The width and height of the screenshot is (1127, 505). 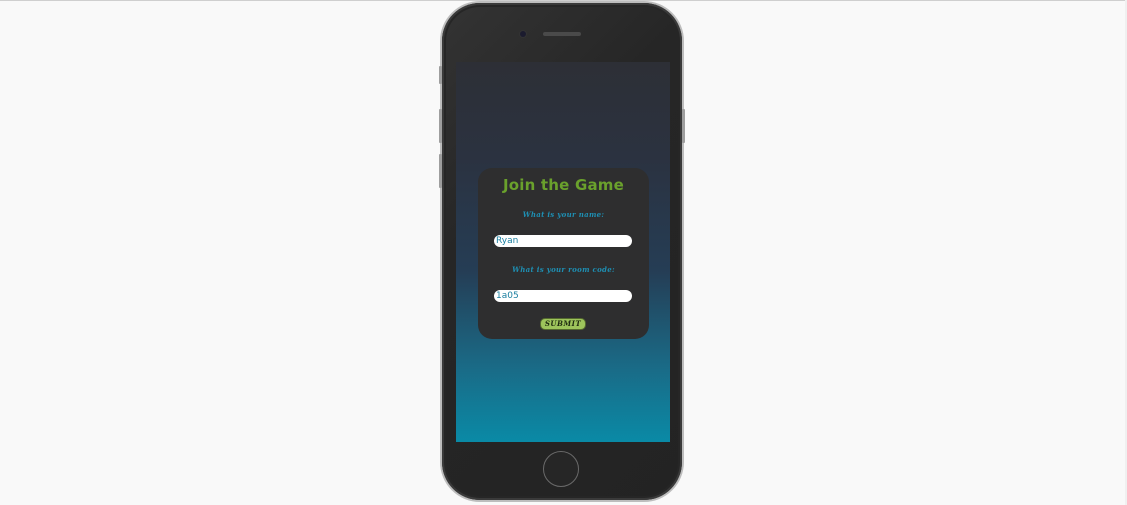 I want to click on home-button, so click(x=561, y=469).